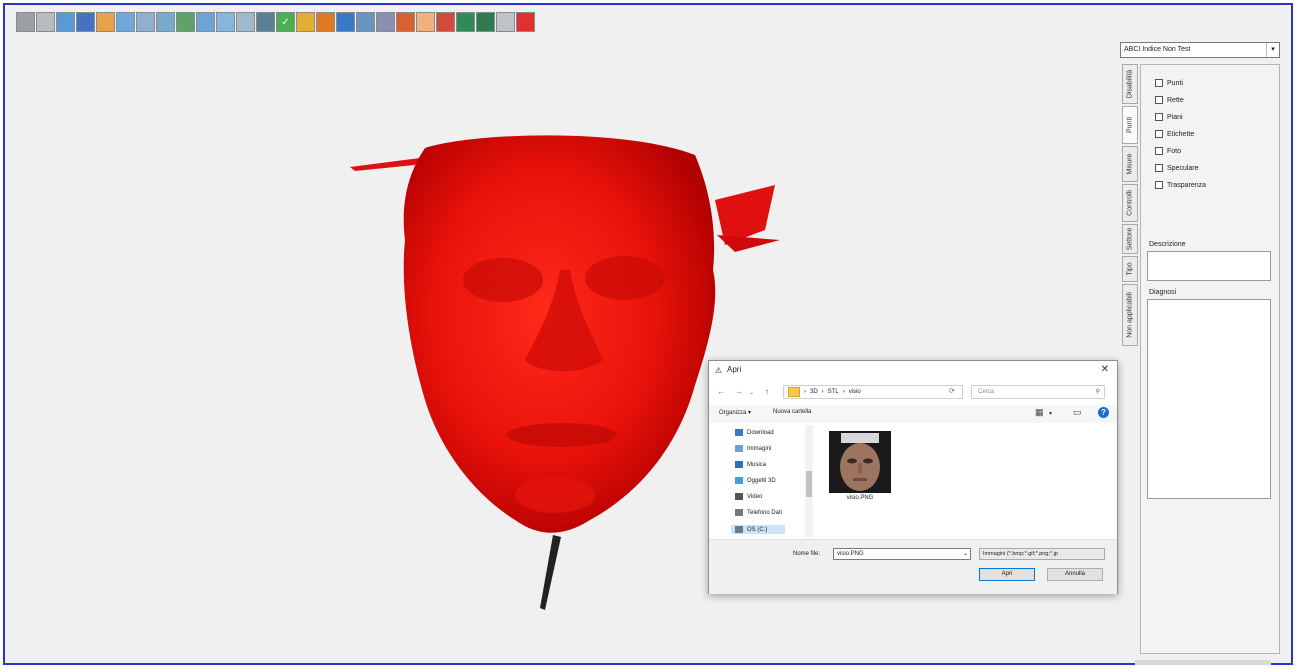  What do you see at coordinates (1187, 185) in the screenshot?
I see `checkbox-label: Trasparenza` at bounding box center [1187, 185].